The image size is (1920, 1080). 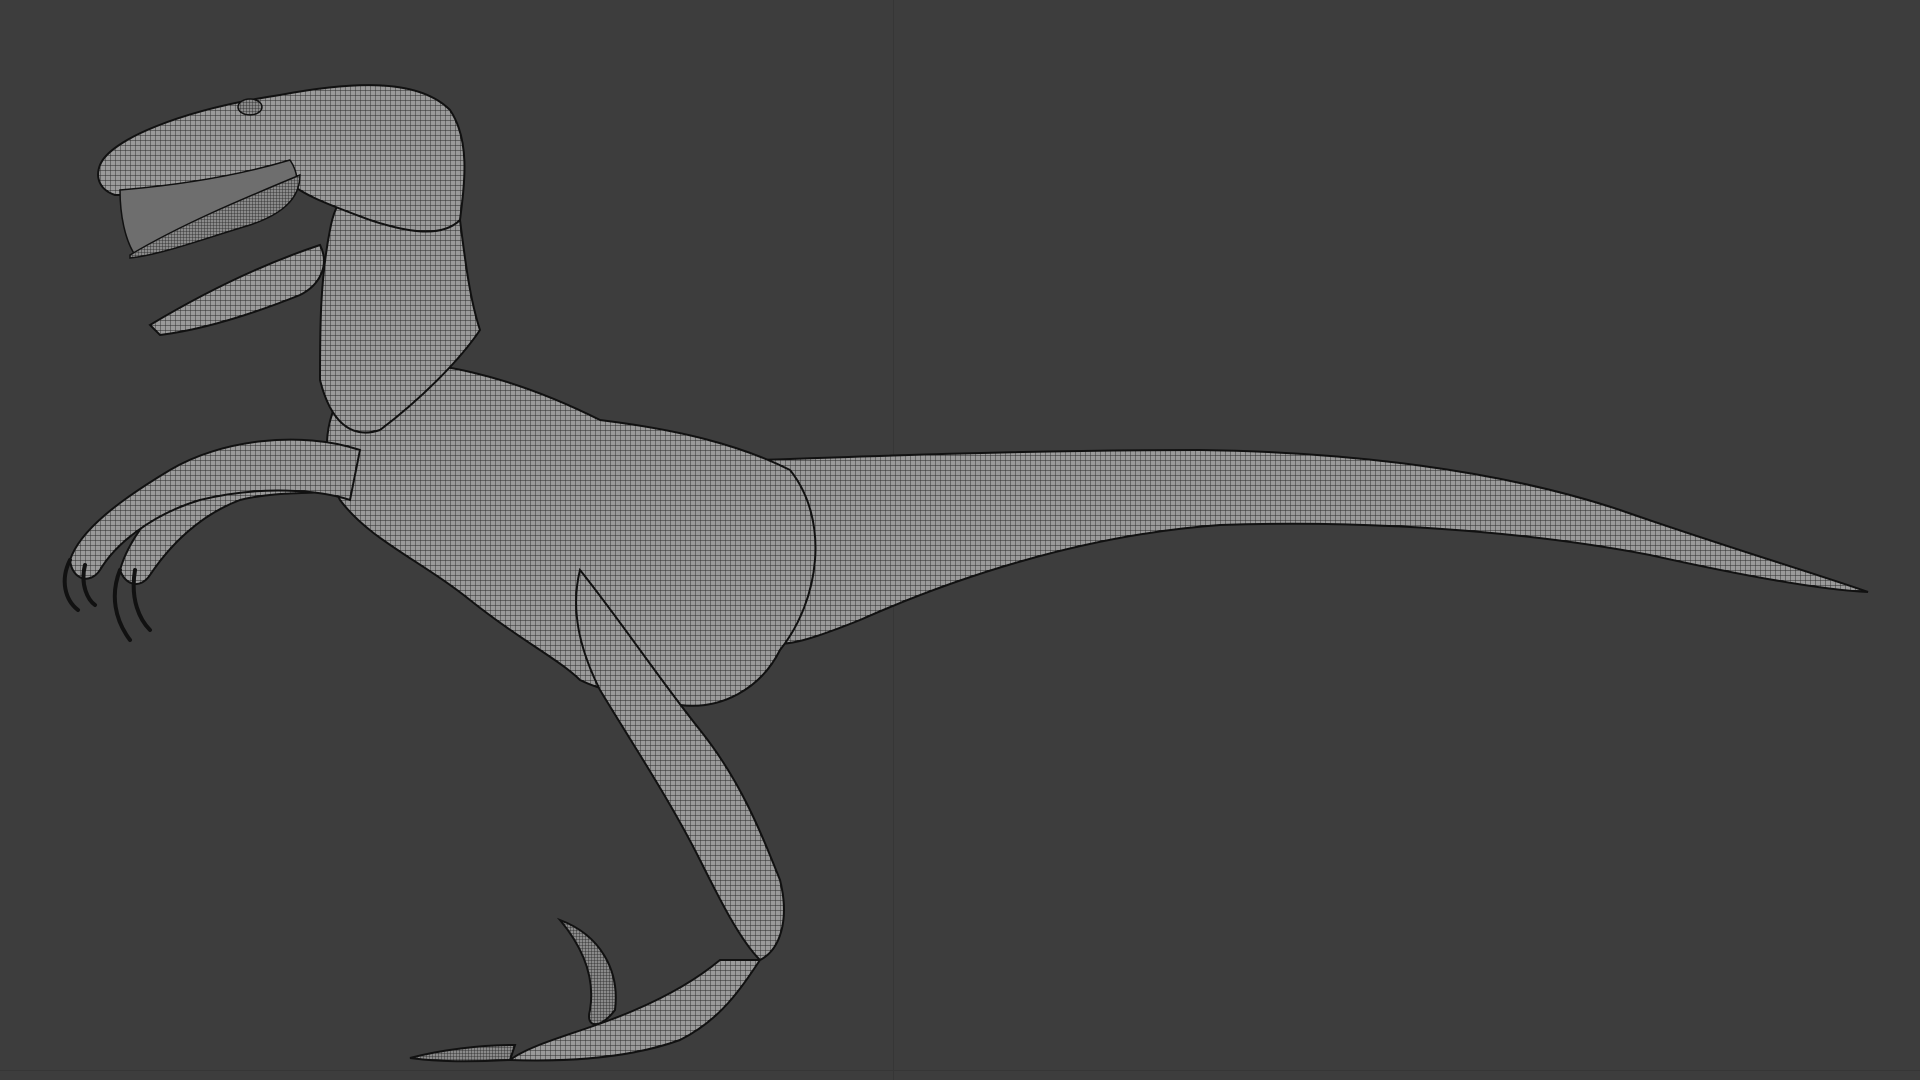 I want to click on raptor-eye, so click(x=250, y=107).